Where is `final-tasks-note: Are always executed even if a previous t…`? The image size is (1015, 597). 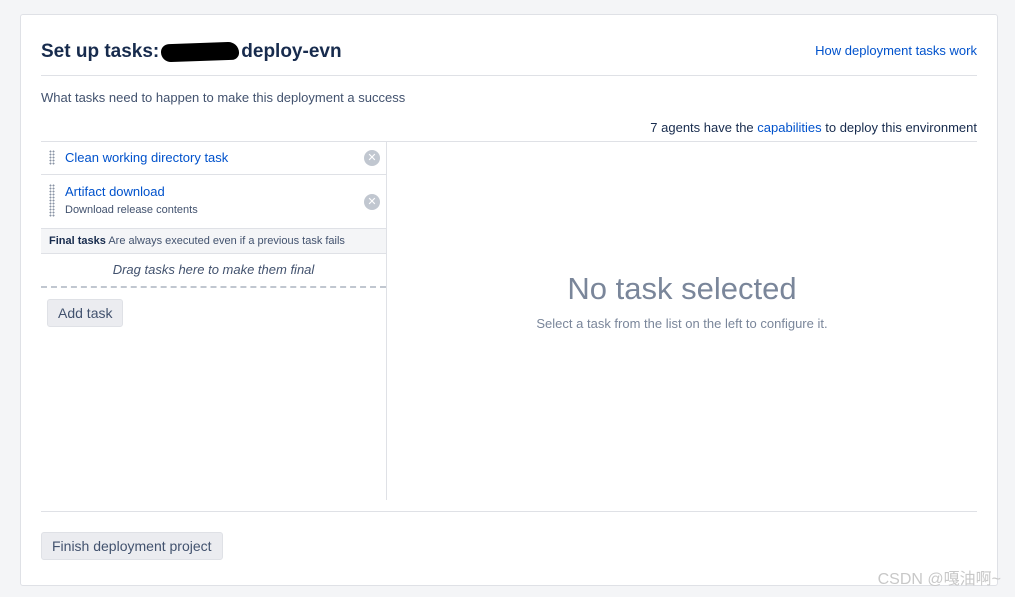
final-tasks-note: Are always executed even if a previous t… is located at coordinates (226, 241).